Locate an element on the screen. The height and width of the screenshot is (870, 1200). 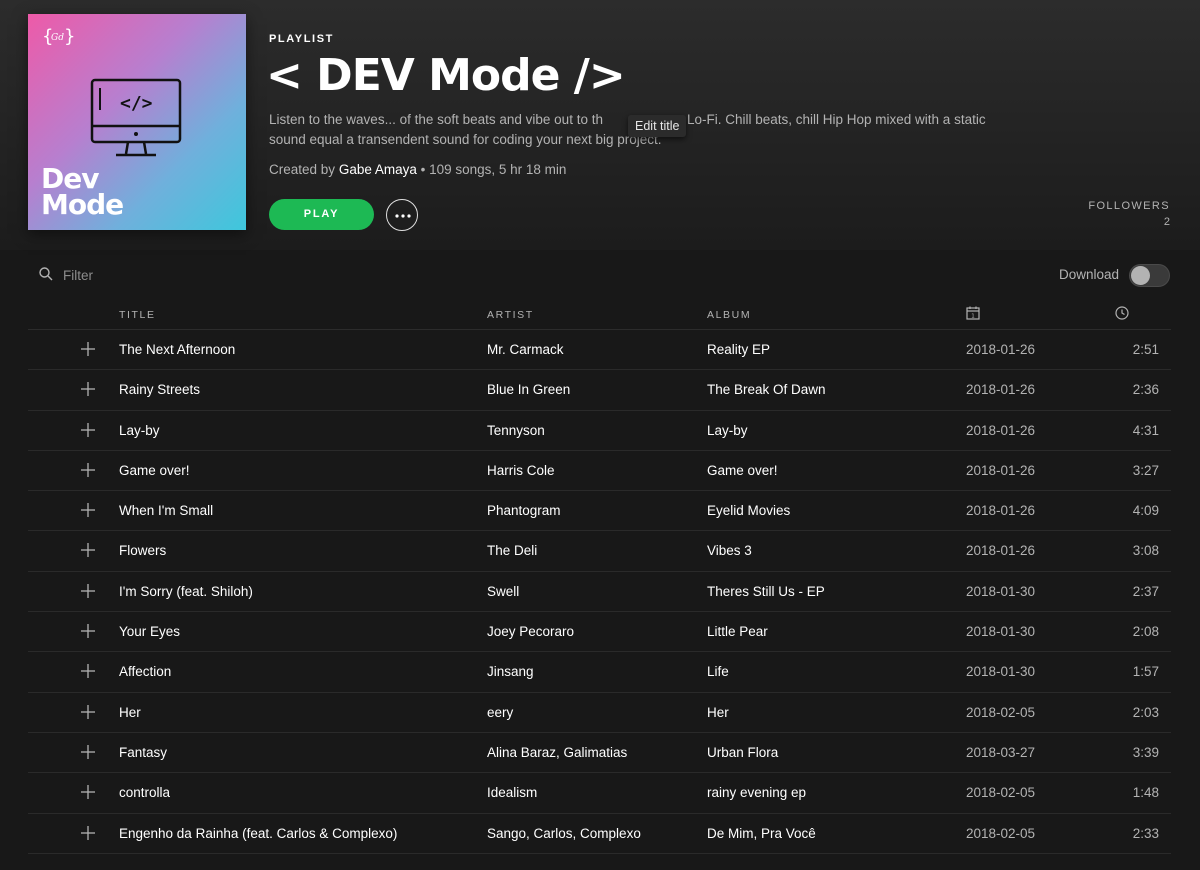
track-artist: Phantogram is located at coordinates (524, 510).